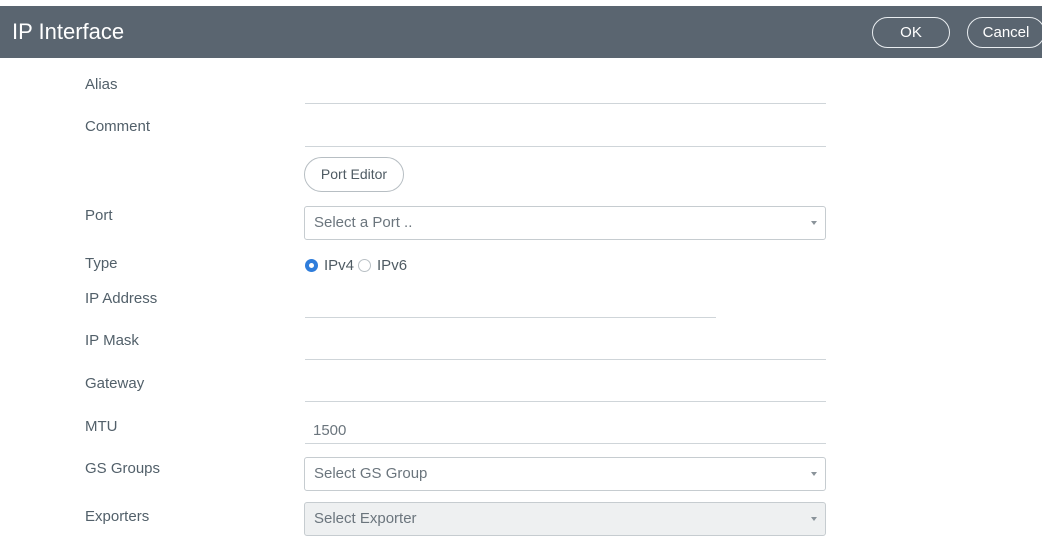 The image size is (1042, 536). I want to click on type-label: Type, so click(101, 263).